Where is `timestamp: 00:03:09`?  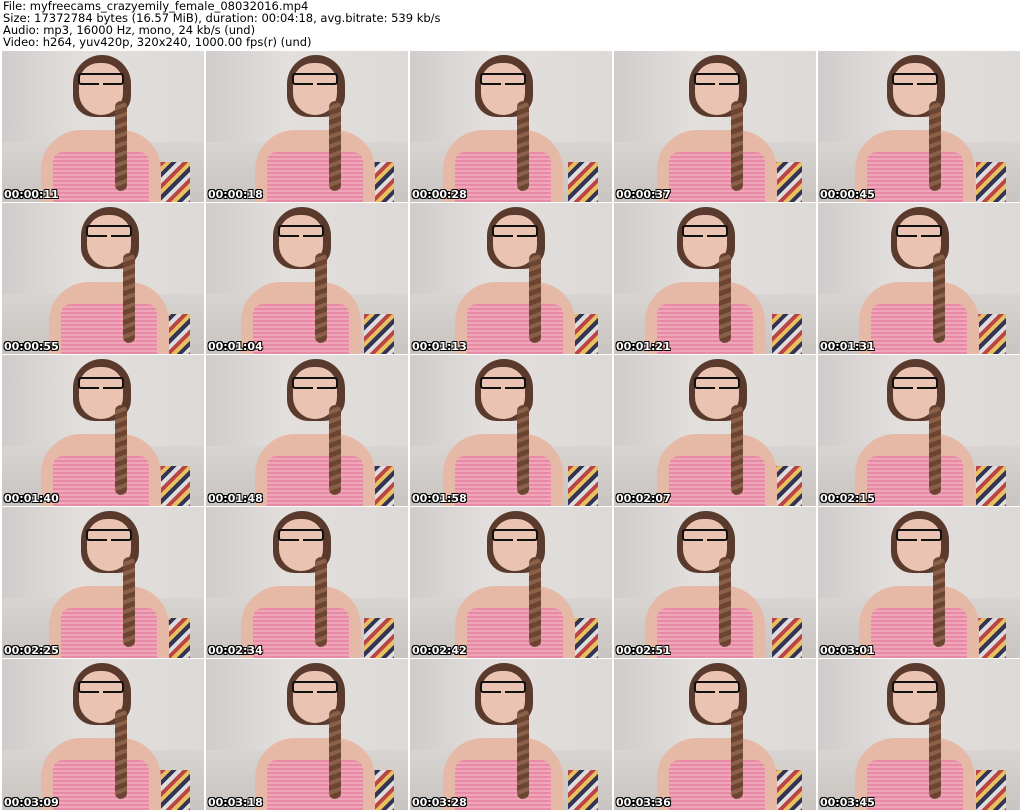 timestamp: 00:03:09 is located at coordinates (31, 802).